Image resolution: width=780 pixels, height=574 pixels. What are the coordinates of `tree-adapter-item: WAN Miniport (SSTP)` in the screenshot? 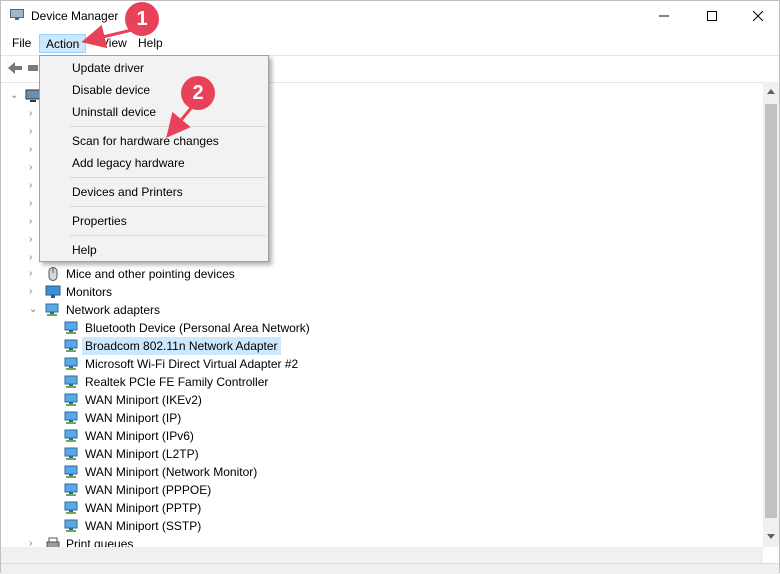 It's located at (201, 526).